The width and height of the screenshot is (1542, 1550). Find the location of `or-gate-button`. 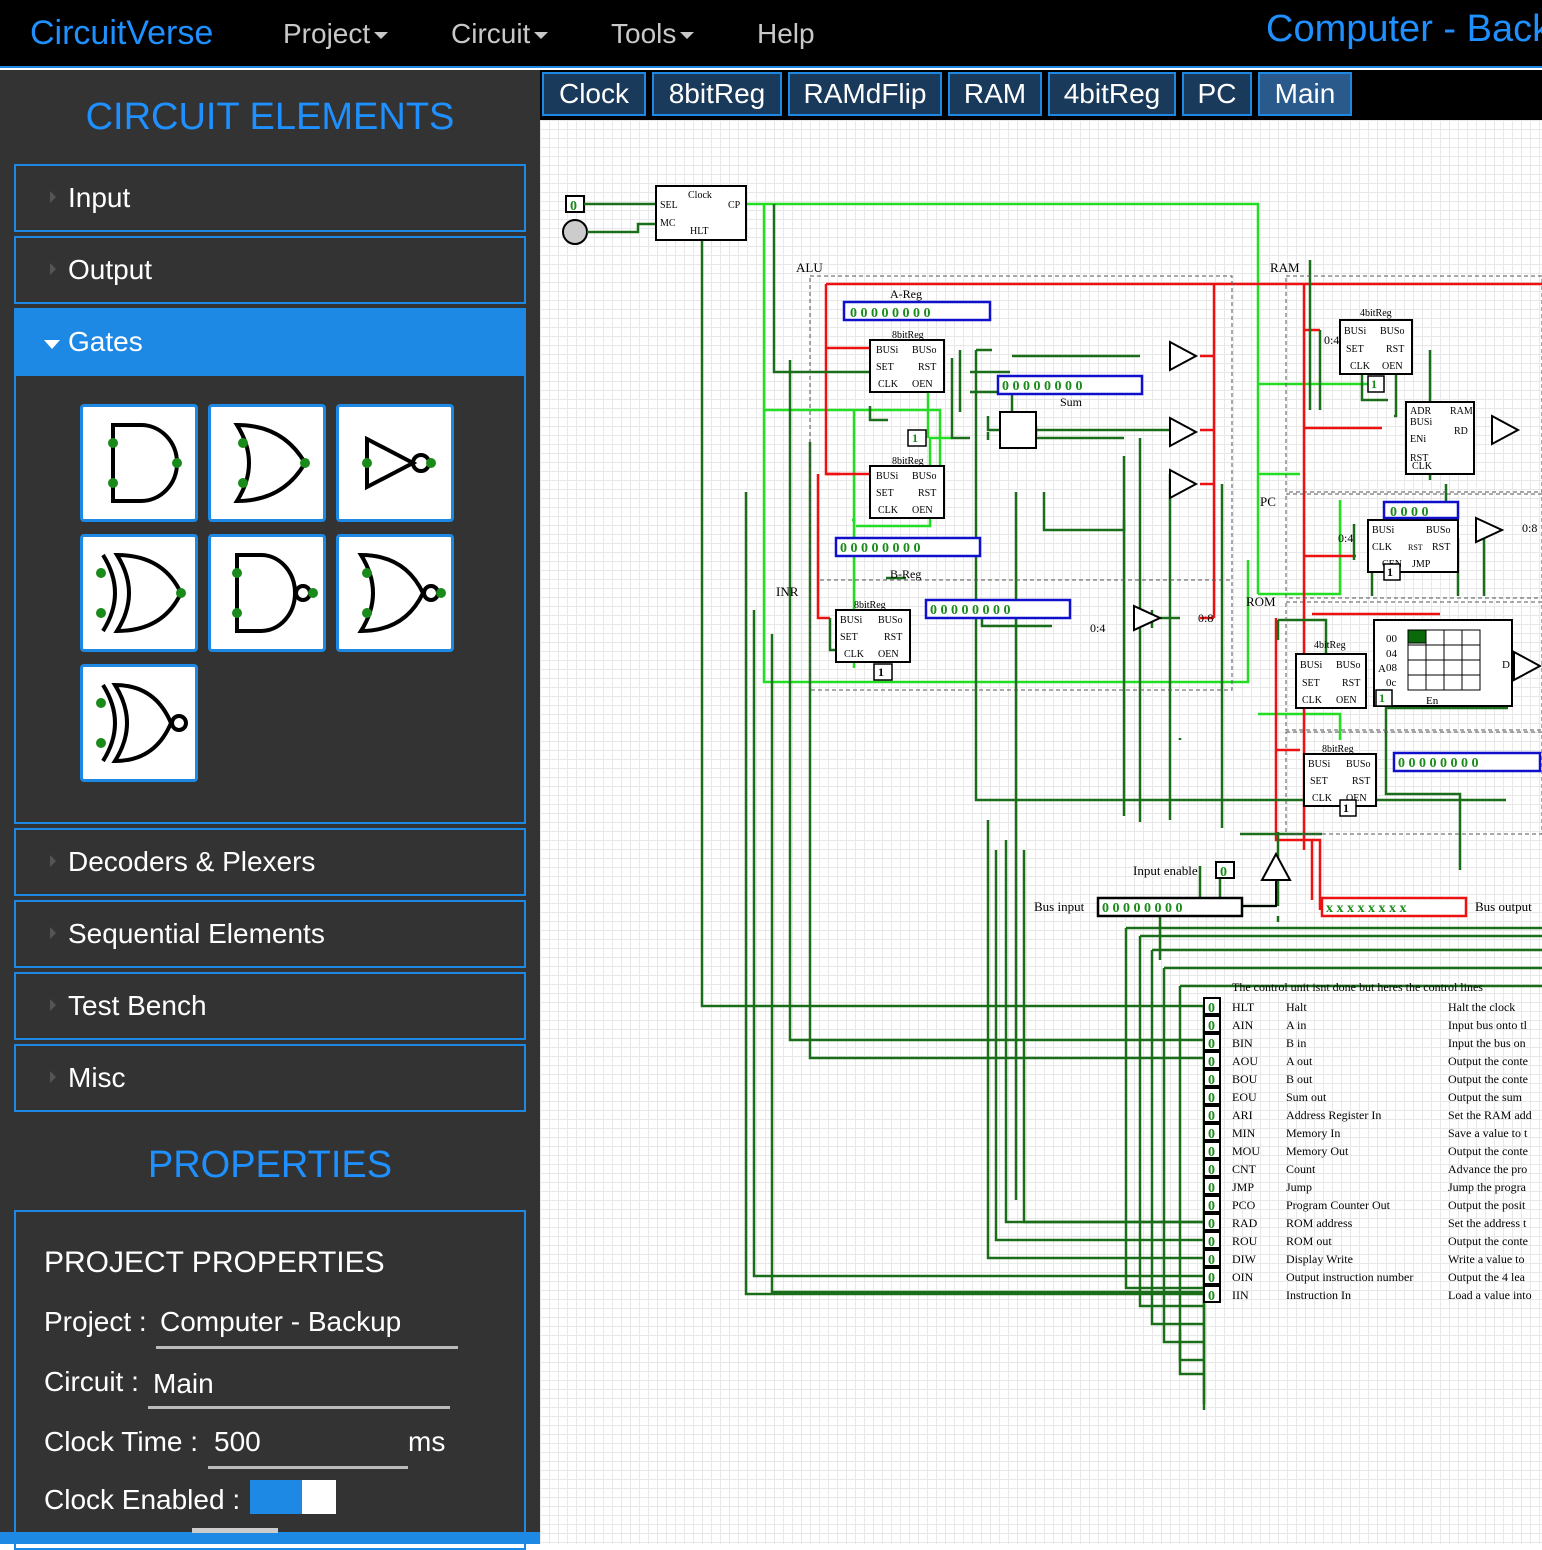

or-gate-button is located at coordinates (267, 463).